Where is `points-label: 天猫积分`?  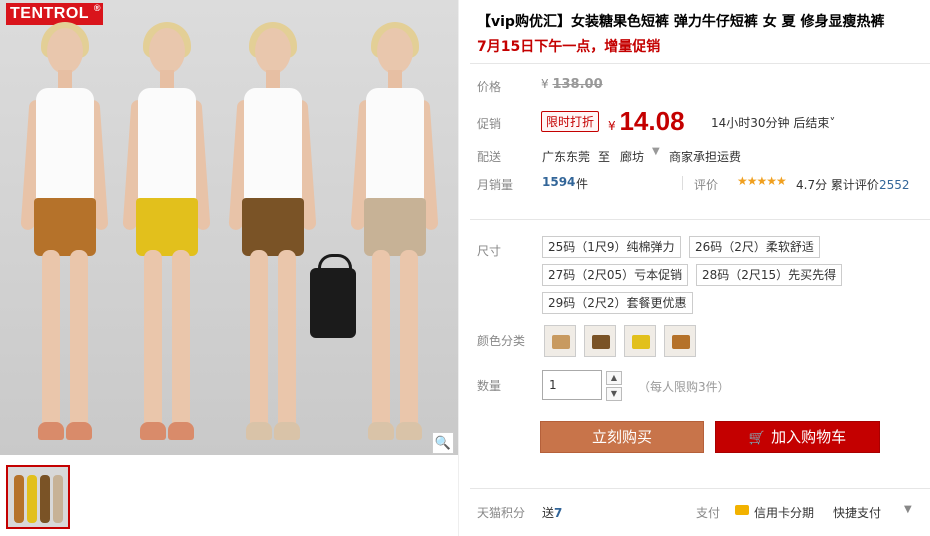 points-label: 天猫积分 is located at coordinates (501, 513).